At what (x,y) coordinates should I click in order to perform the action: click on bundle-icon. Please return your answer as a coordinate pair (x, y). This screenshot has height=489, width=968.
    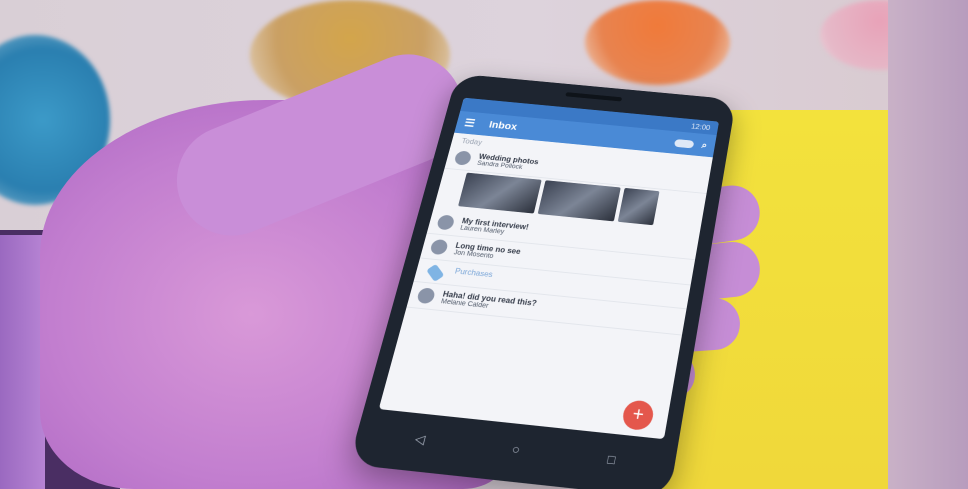
    Looking at the image, I should click on (435, 273).